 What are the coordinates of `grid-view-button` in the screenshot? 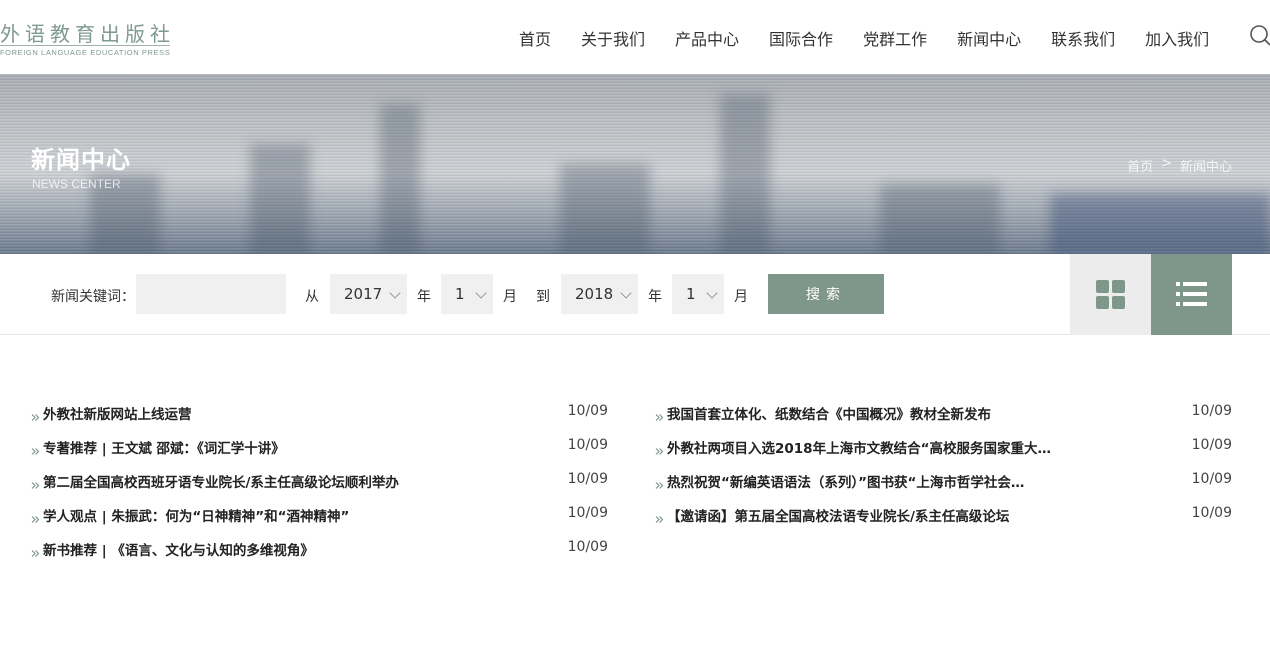 It's located at (1110, 294).